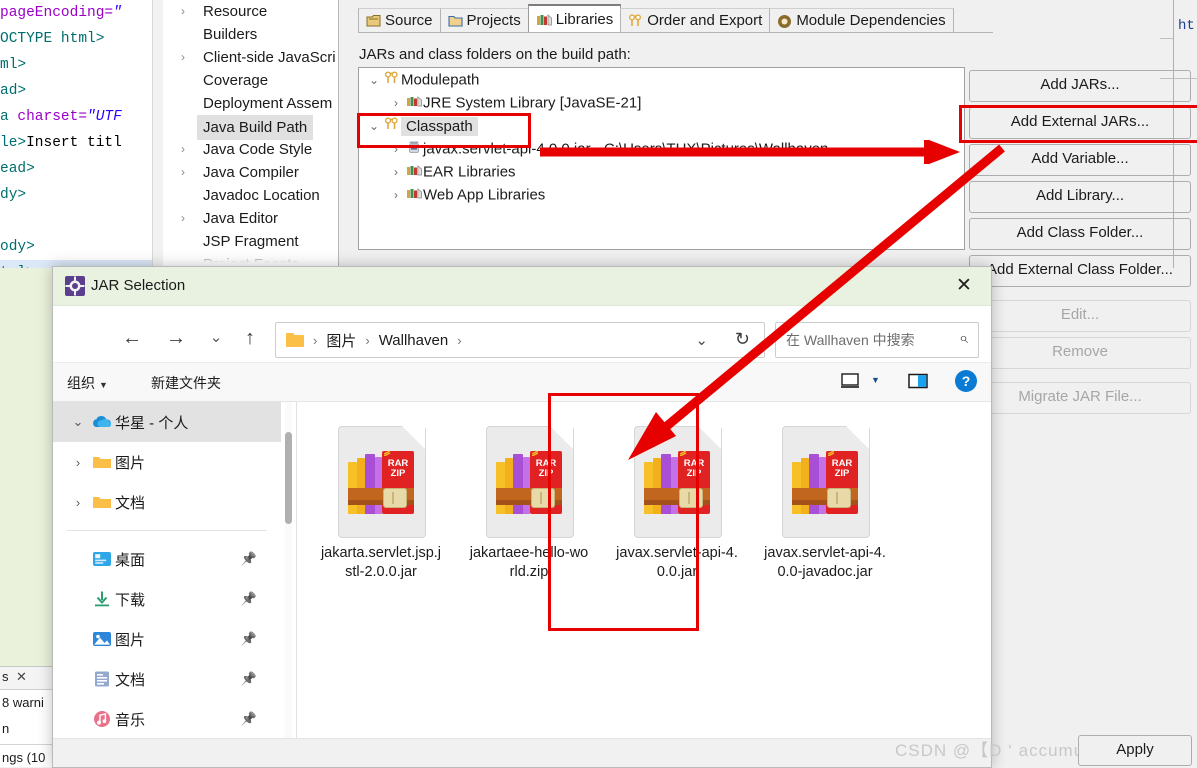 Image resolution: width=1197 pixels, height=768 pixels. I want to click on tab-projects: Projects, so click(484, 20).